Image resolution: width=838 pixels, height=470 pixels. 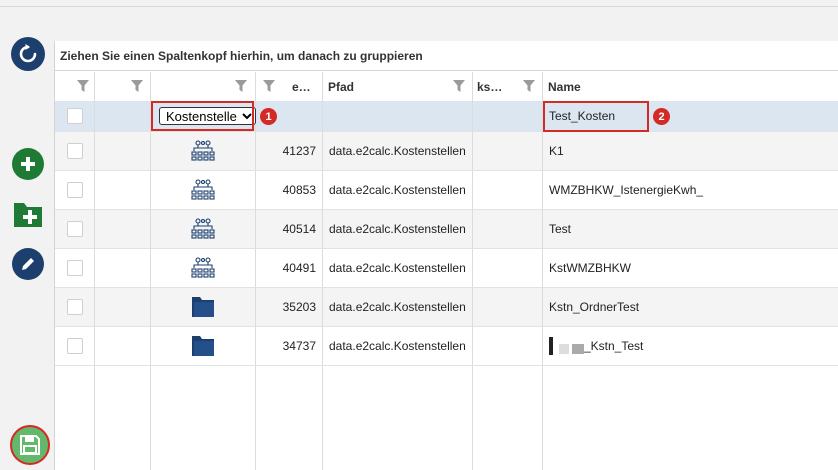 I want to click on top-divider, so click(x=419, y=6).